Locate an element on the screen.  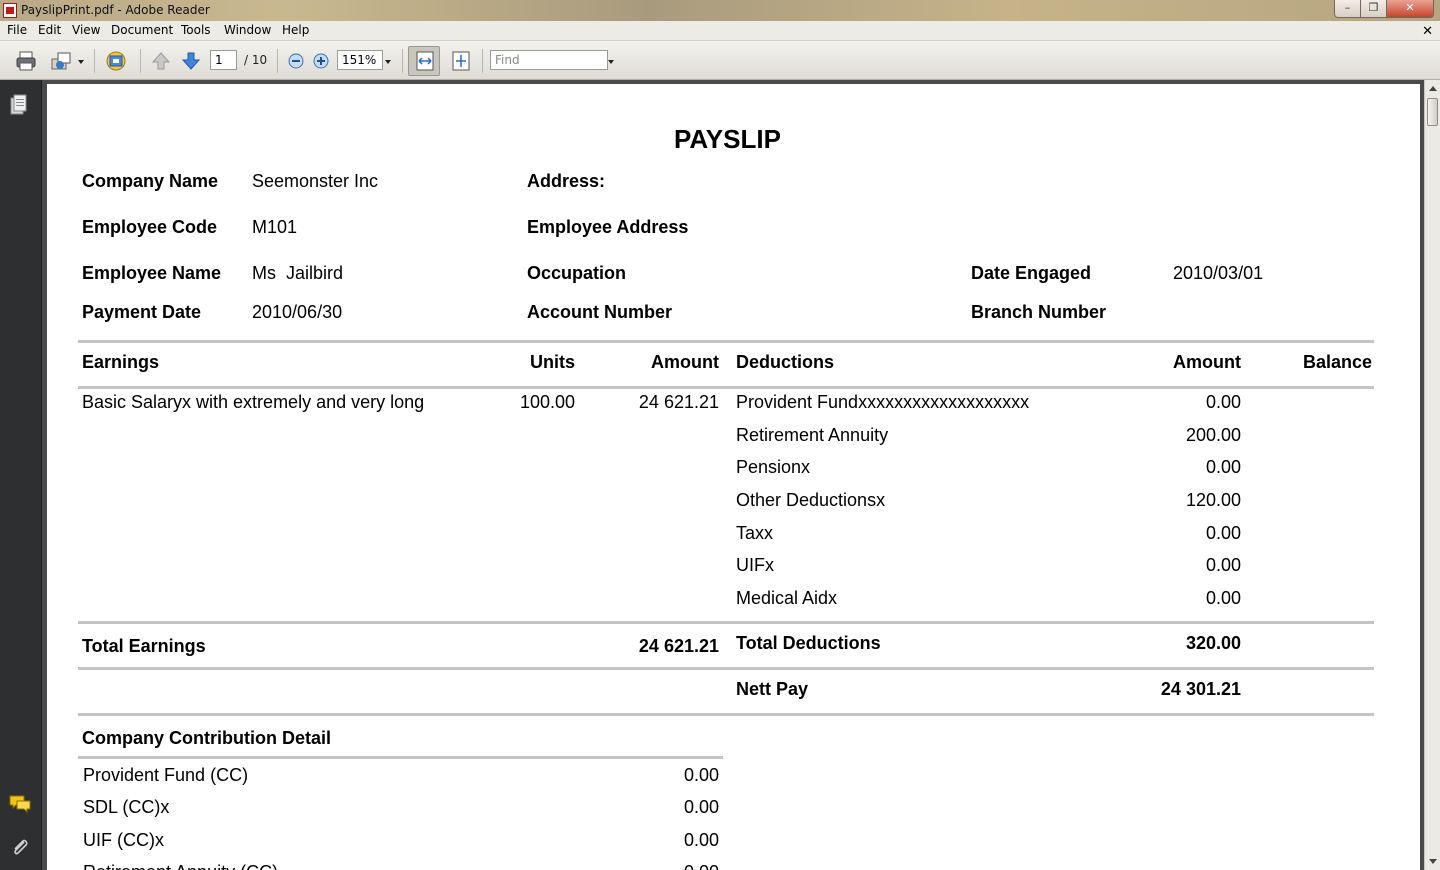
restore-button: ❐ is located at coordinates (1373, 9).